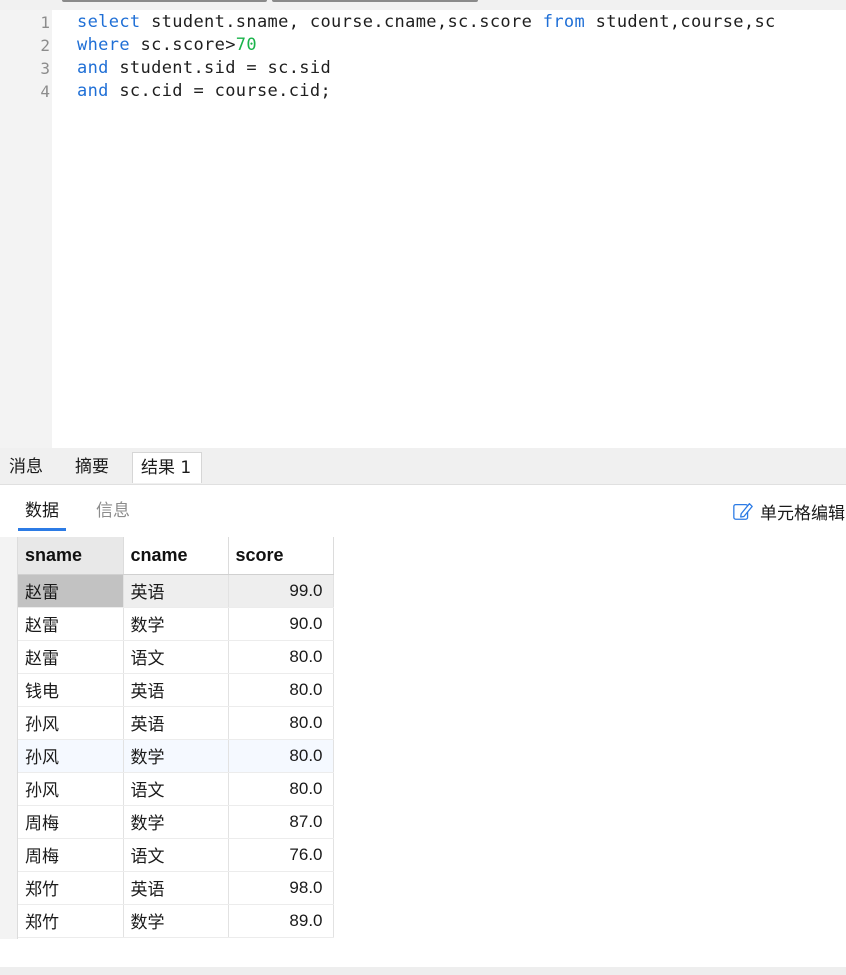  I want to click on code-line: and student.sid = sc.sid, so click(204, 68).